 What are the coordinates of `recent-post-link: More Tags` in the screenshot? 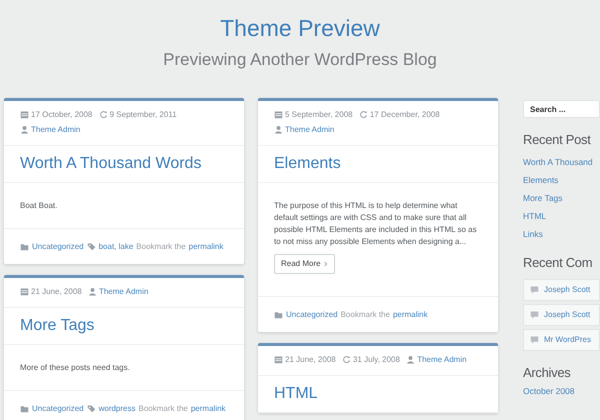 It's located at (561, 199).